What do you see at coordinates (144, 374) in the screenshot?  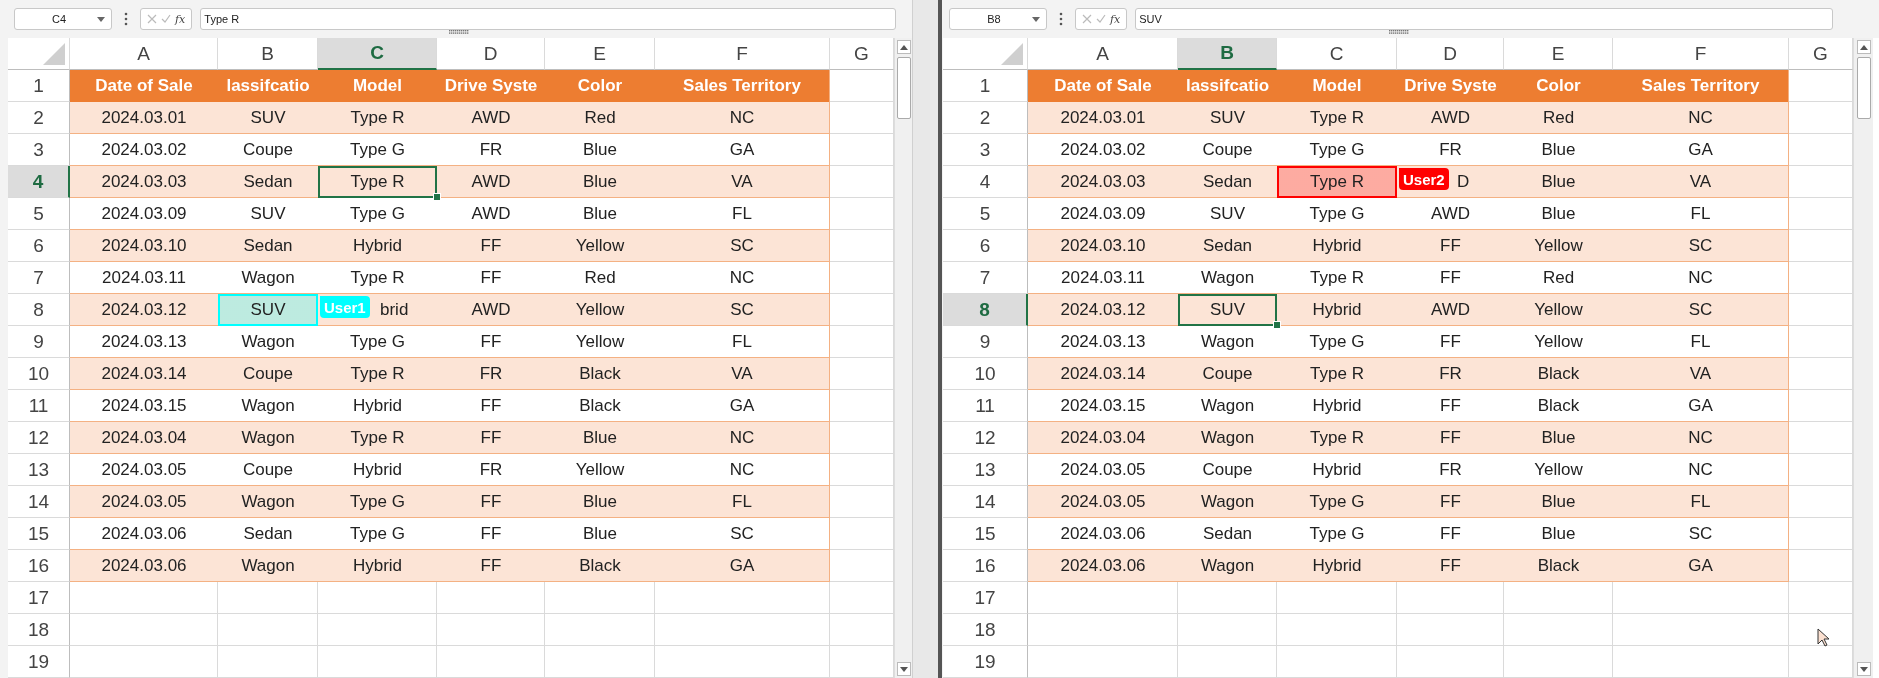 I see `table-cell: 2024.03.14` at bounding box center [144, 374].